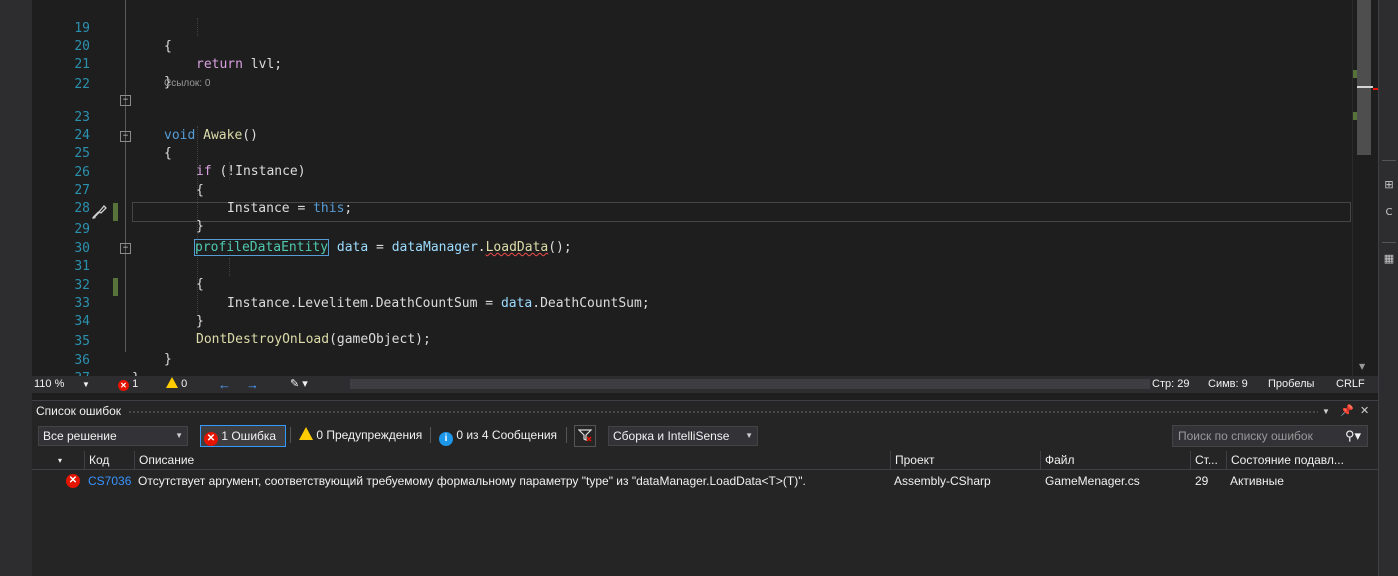  What do you see at coordinates (942, 481) in the screenshot?
I see `error-project: Assembly-CSharp` at bounding box center [942, 481].